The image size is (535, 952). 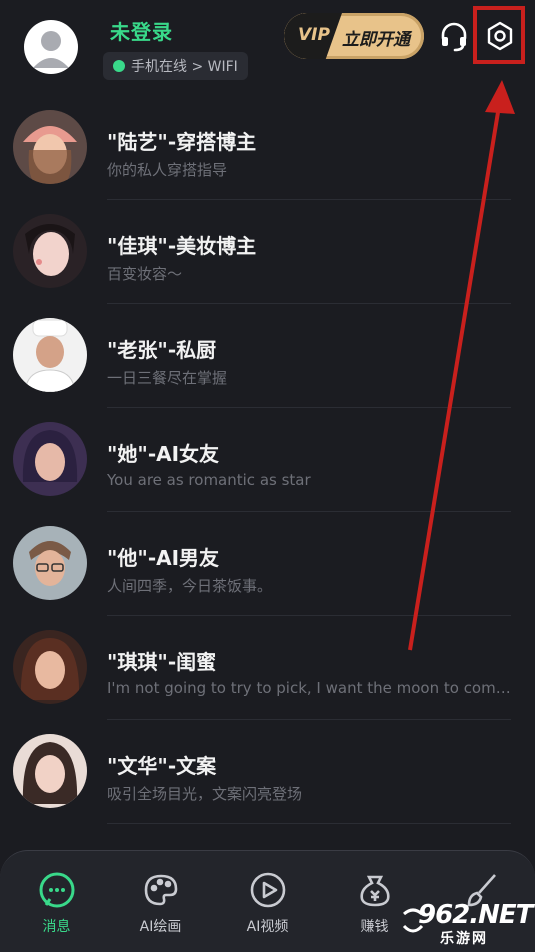 I want to click on palette-icon, so click(x=161, y=890).